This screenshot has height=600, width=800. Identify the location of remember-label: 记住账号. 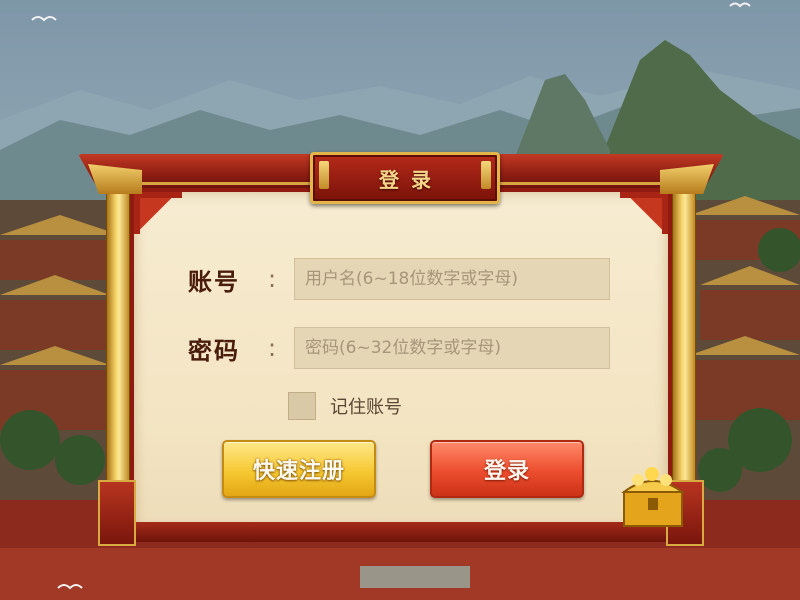
(366, 407).